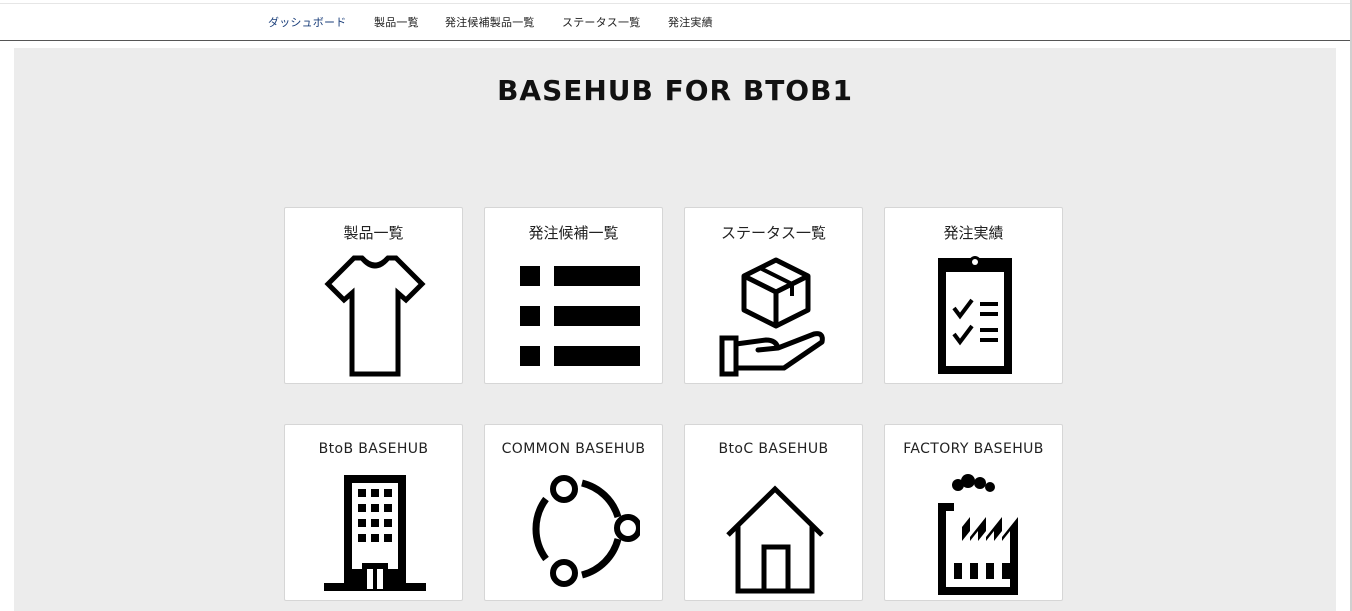 The height and width of the screenshot is (611, 1352). What do you see at coordinates (973, 449) in the screenshot?
I see `card-label: FACTORY BASEHUB` at bounding box center [973, 449].